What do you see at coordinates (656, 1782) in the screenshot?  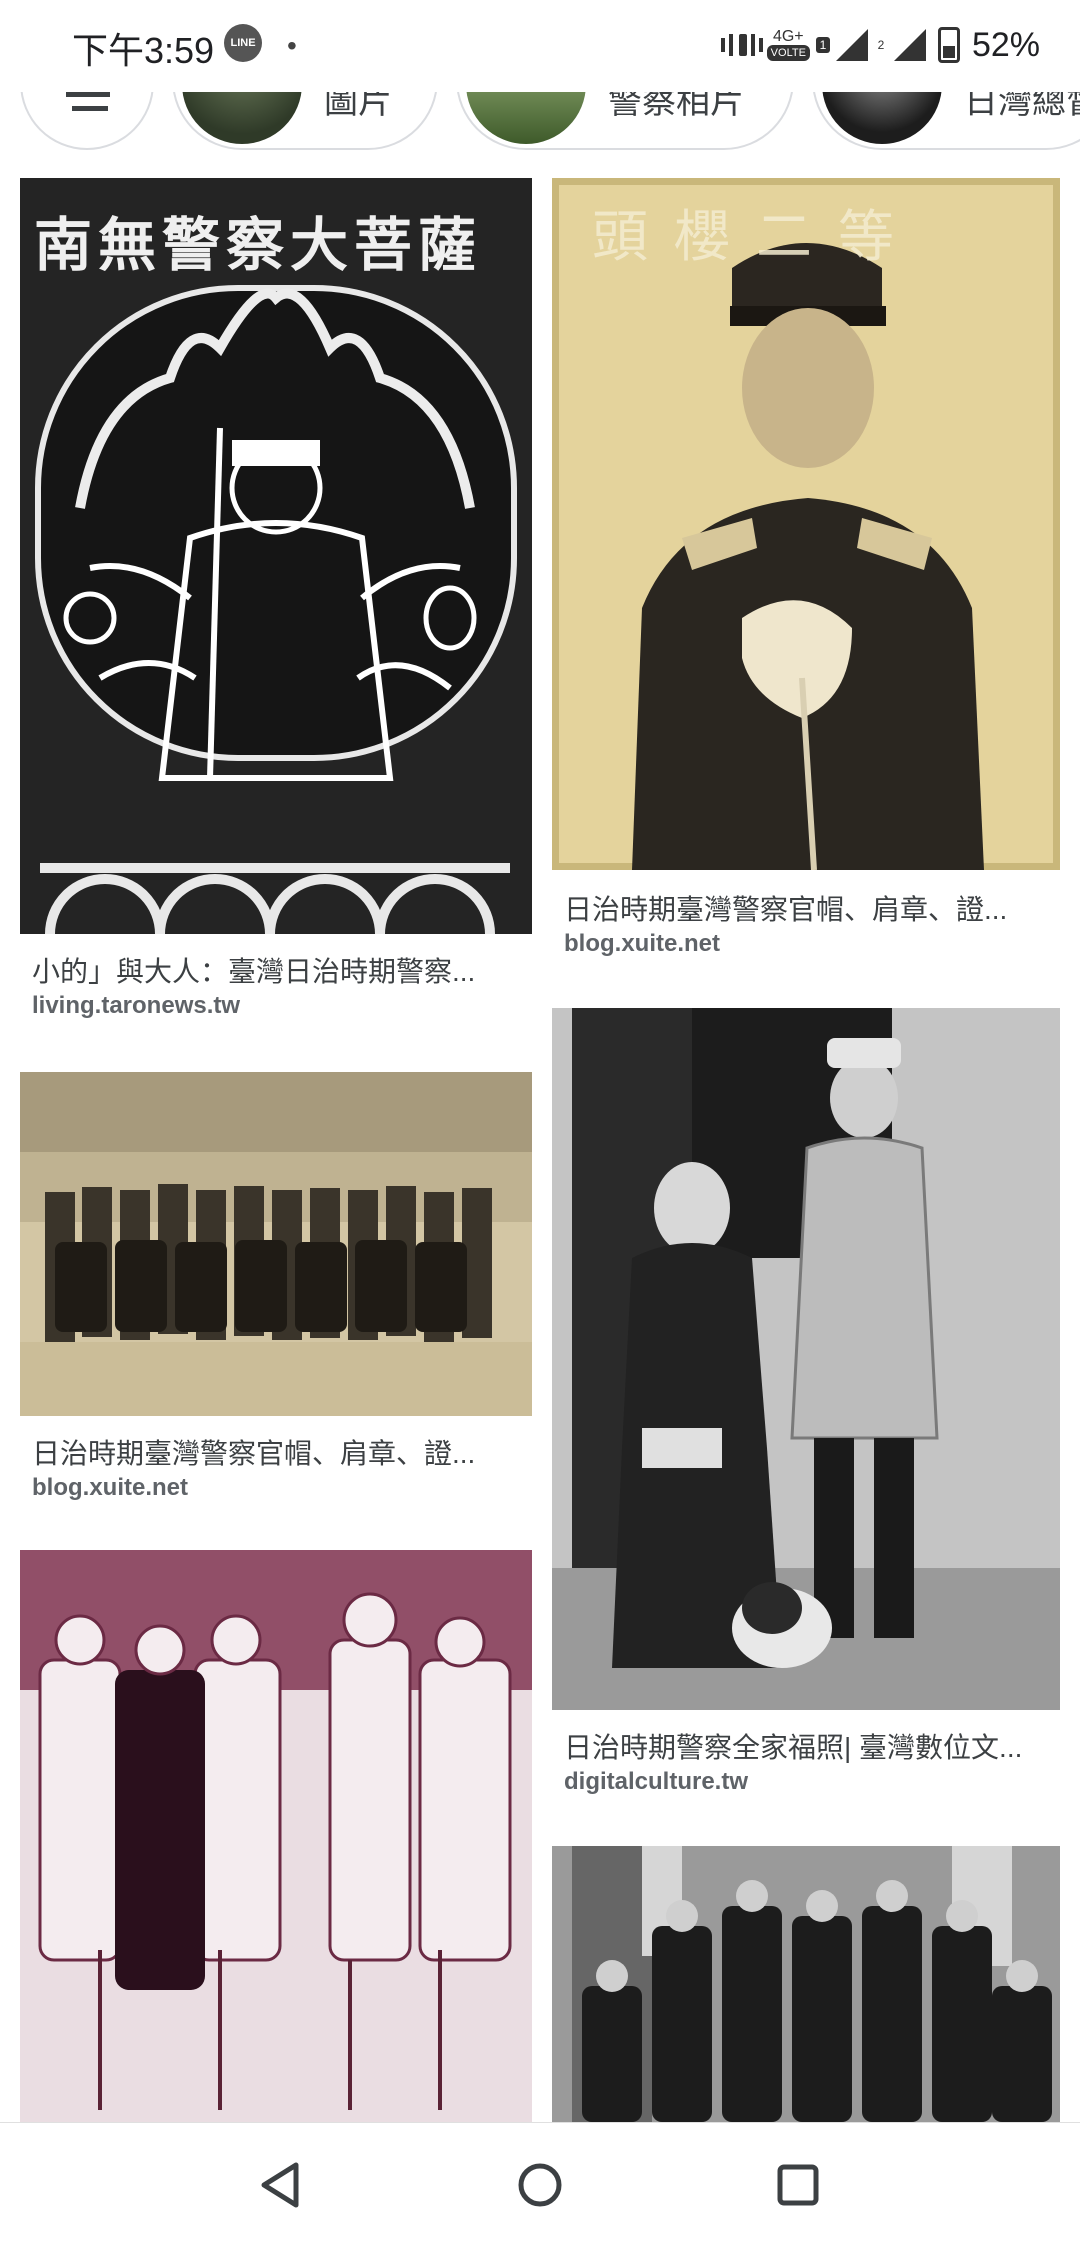 I see `result-source: digitalculture.tw` at bounding box center [656, 1782].